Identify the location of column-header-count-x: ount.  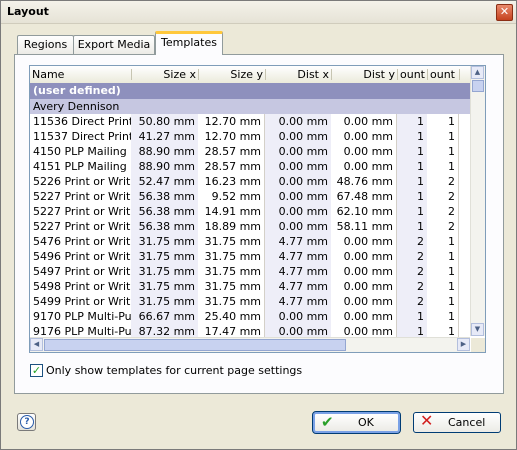
(413, 74).